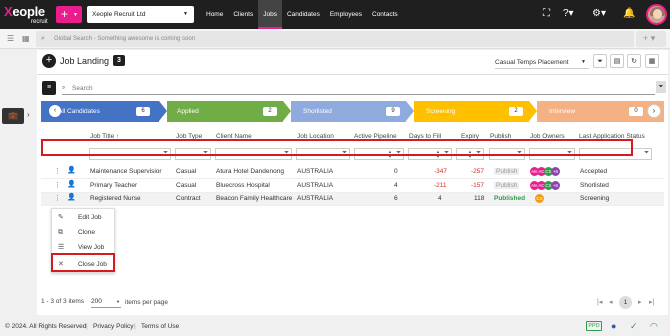  Describe the element at coordinates (254, 198) in the screenshot. I see `cell-client: Beacon Family Healthcare` at that location.